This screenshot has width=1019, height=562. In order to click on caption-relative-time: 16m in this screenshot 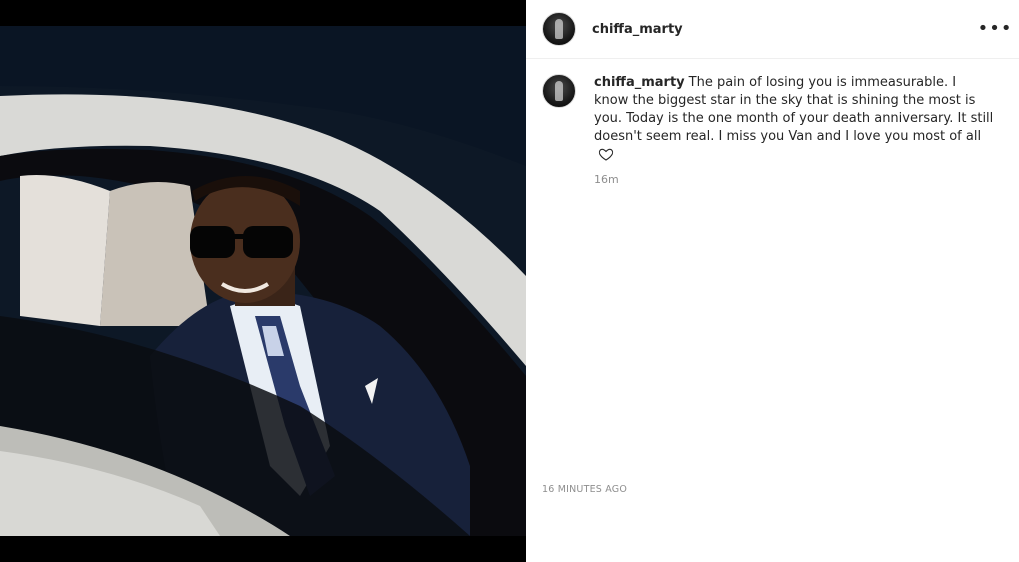, I will do `click(794, 179)`.